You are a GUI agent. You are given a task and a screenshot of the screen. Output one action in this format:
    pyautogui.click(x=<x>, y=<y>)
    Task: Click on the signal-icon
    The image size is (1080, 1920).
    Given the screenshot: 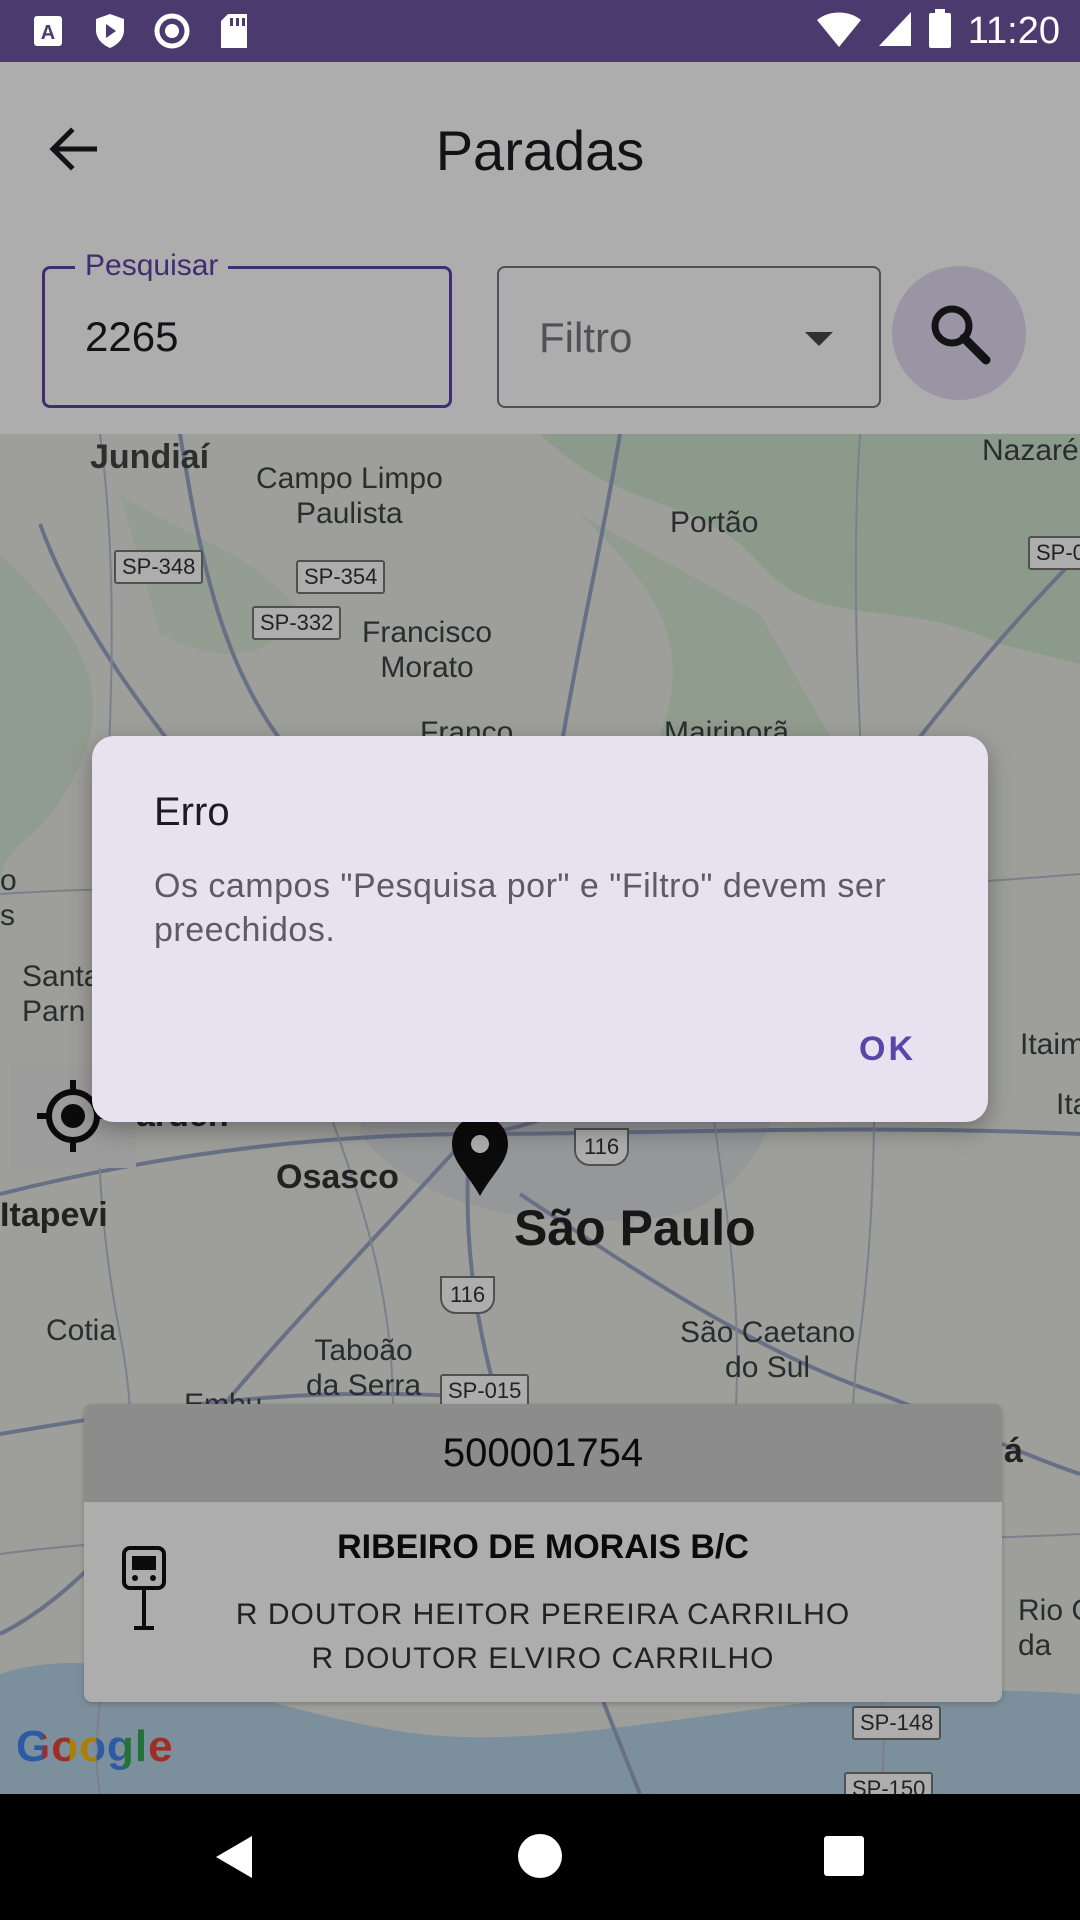 What is the action you would take?
    pyautogui.click(x=895, y=31)
    